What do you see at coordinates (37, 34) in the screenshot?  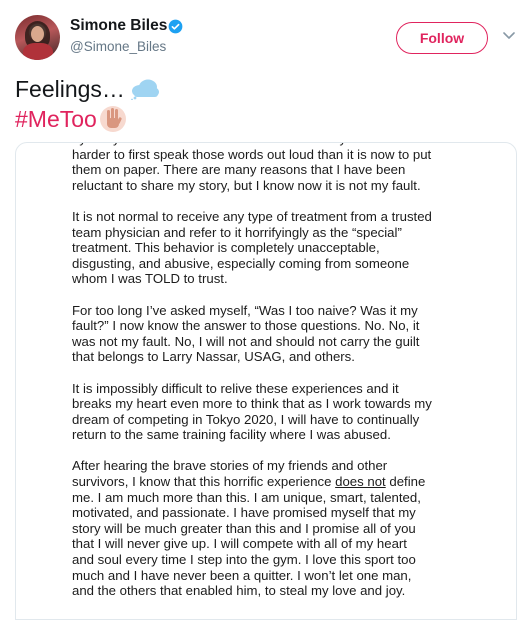 I see `avatar-face` at bounding box center [37, 34].